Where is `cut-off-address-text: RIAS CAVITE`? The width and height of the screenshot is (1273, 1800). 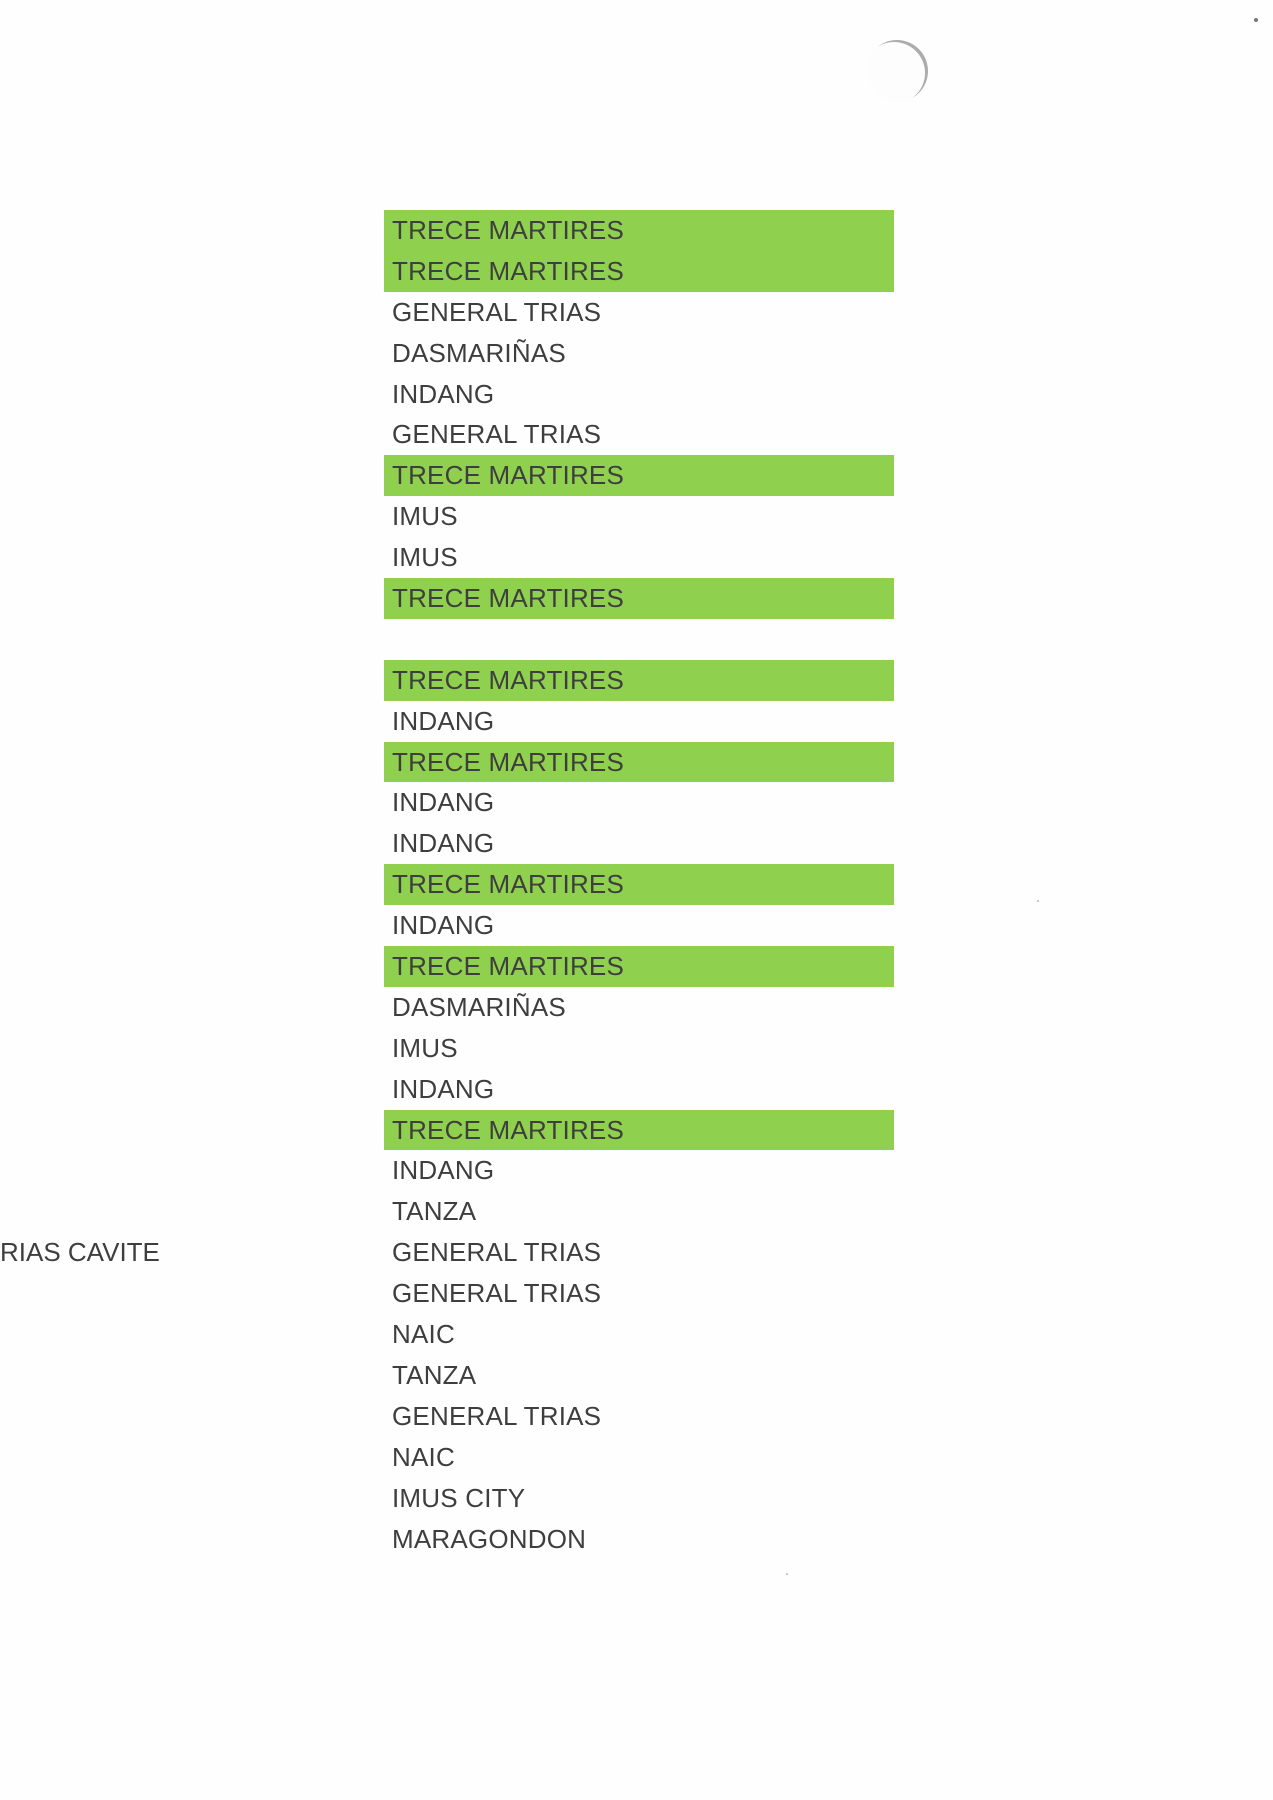
cut-off-address-text: RIAS CAVITE is located at coordinates (80, 1252).